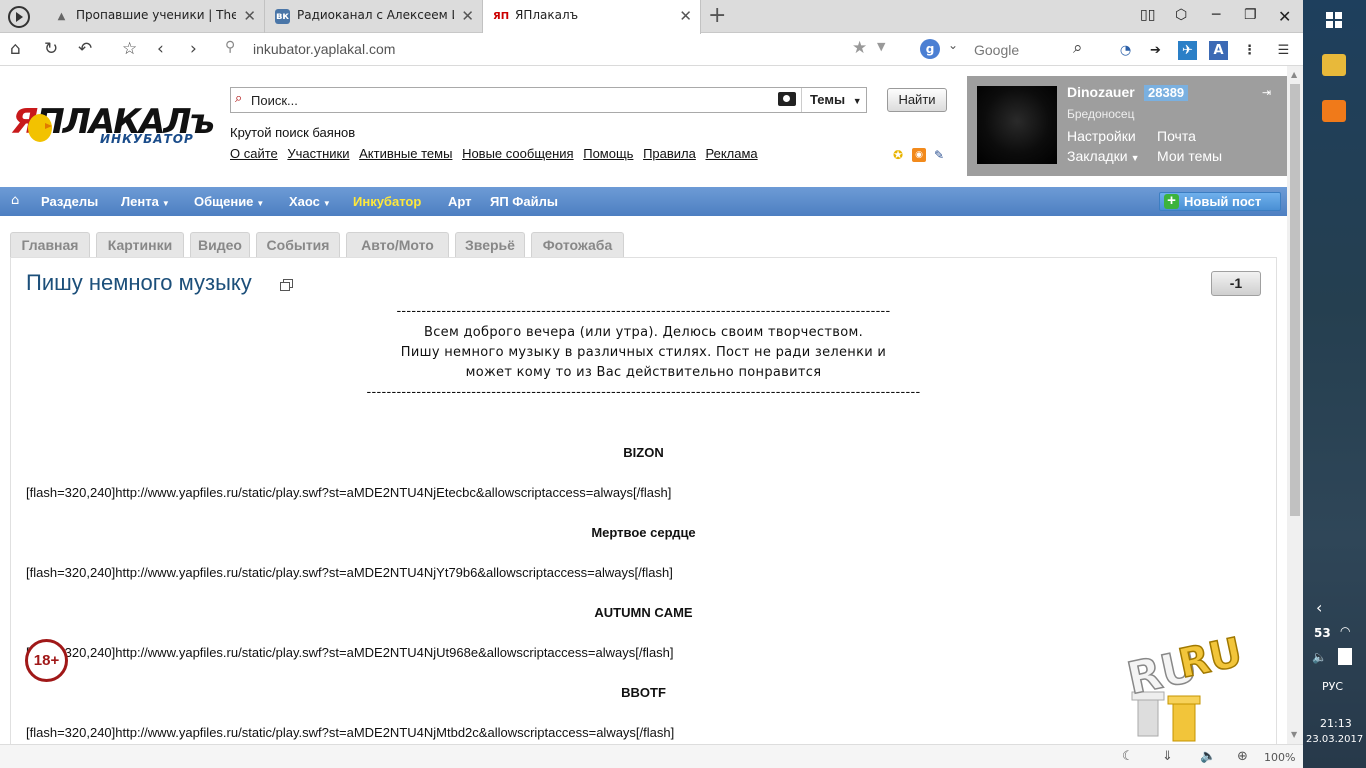 The width and height of the screenshot is (1366, 768). Describe the element at coordinates (1294, 734) in the screenshot. I see `scroll-down-icon: ▼` at that location.